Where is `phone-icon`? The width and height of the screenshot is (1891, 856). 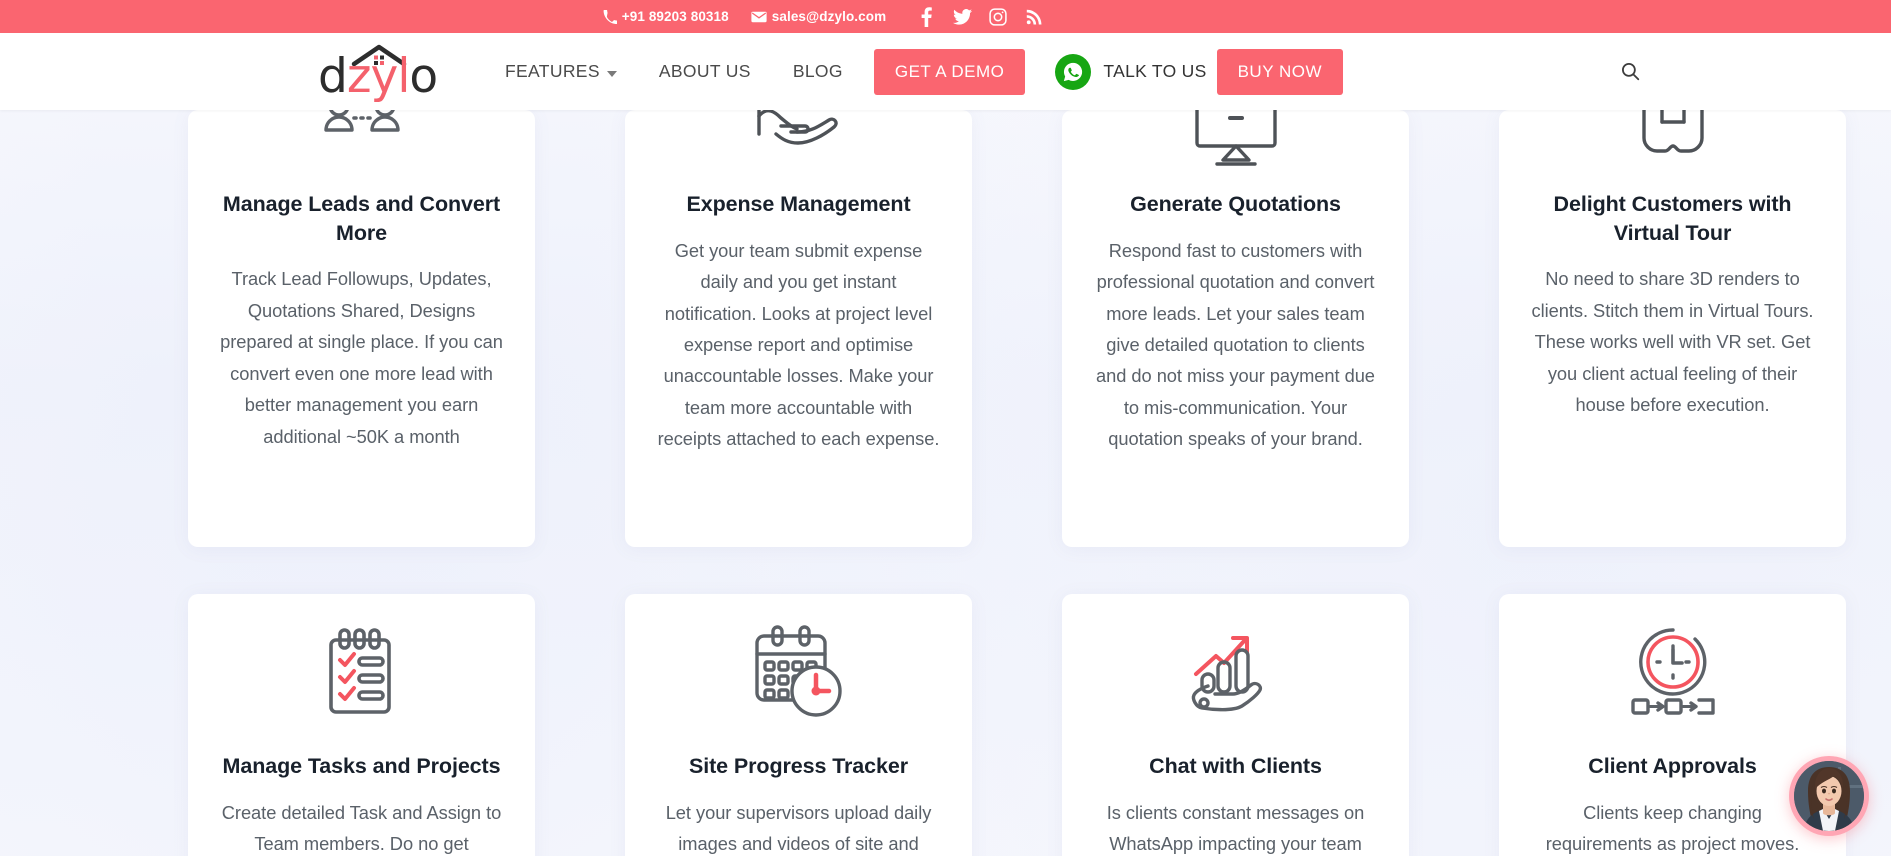 phone-icon is located at coordinates (610, 16).